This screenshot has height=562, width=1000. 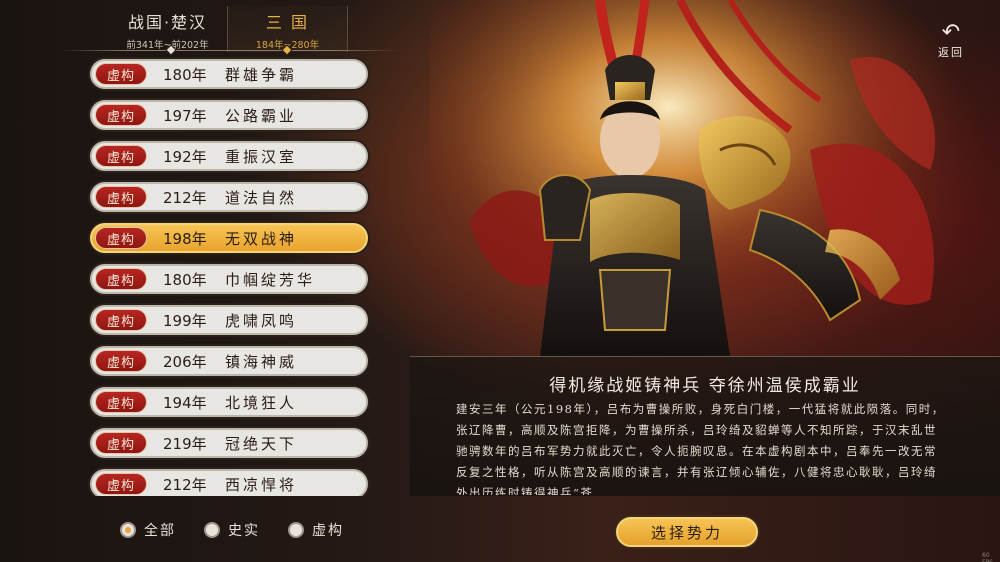 I want to click on back-button: ↶ 返回, so click(x=951, y=42).